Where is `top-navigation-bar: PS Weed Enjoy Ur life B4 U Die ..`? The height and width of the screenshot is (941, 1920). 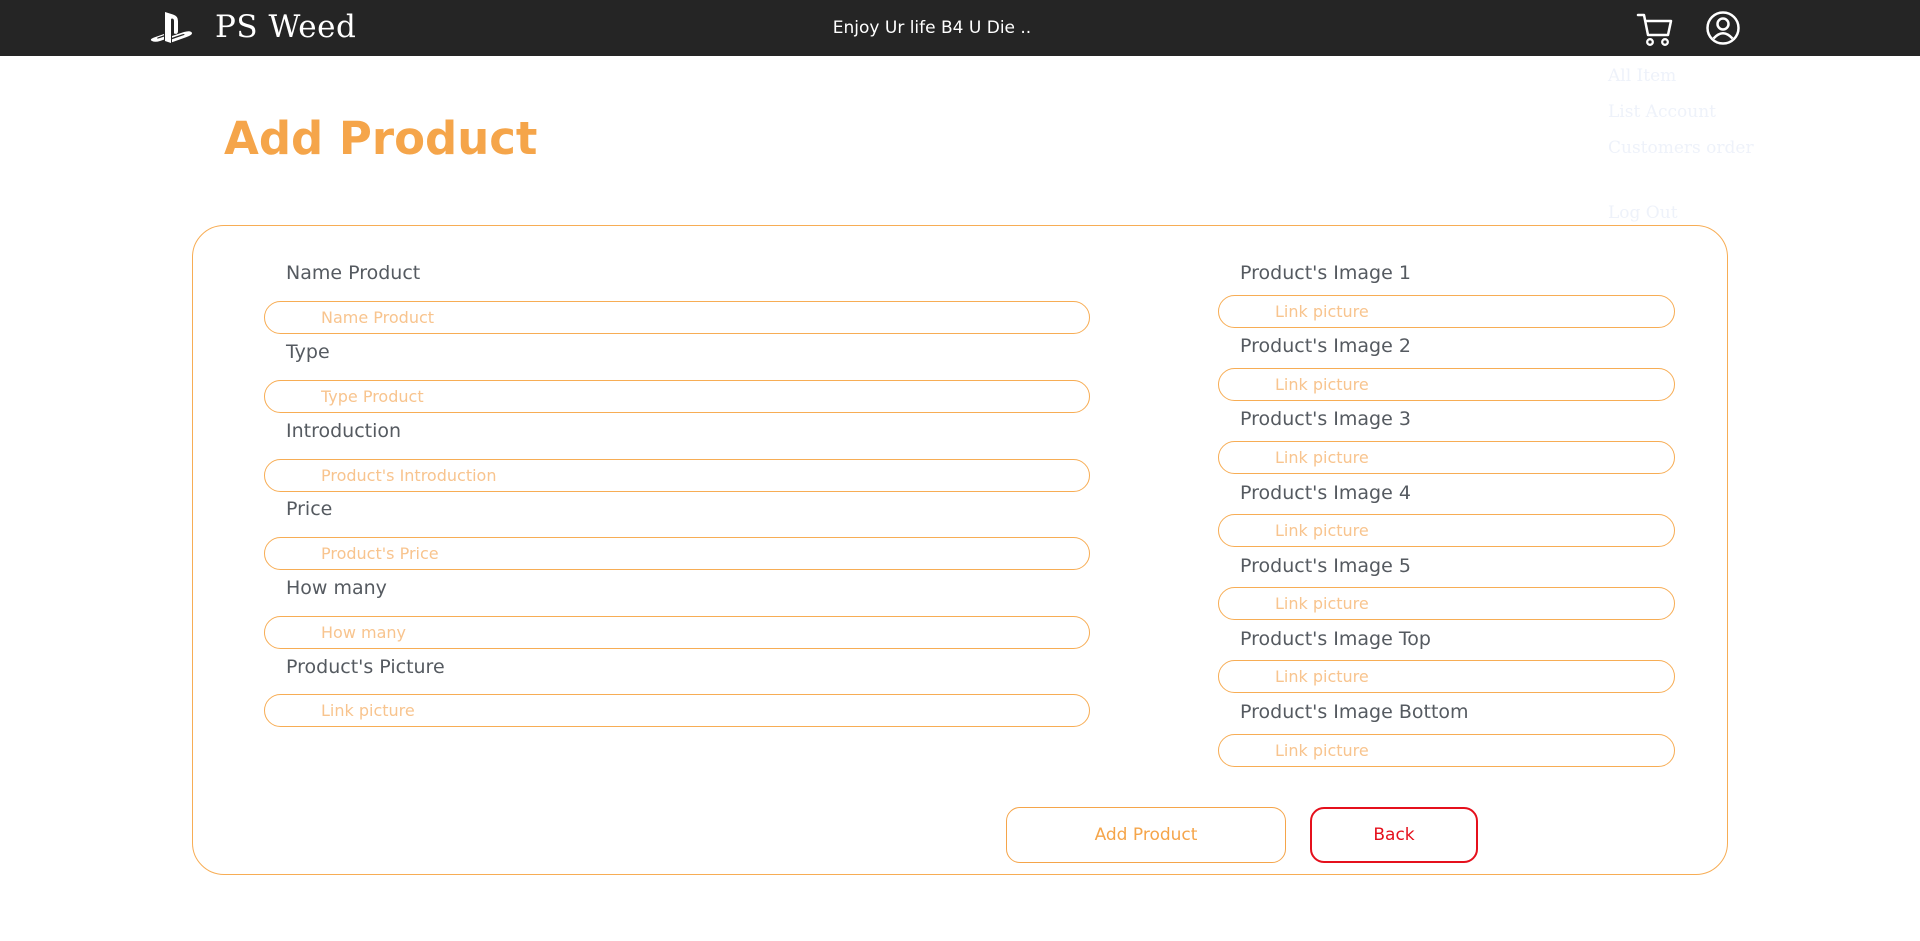 top-navigation-bar: PS Weed Enjoy Ur life B4 U Die .. is located at coordinates (960, 28).